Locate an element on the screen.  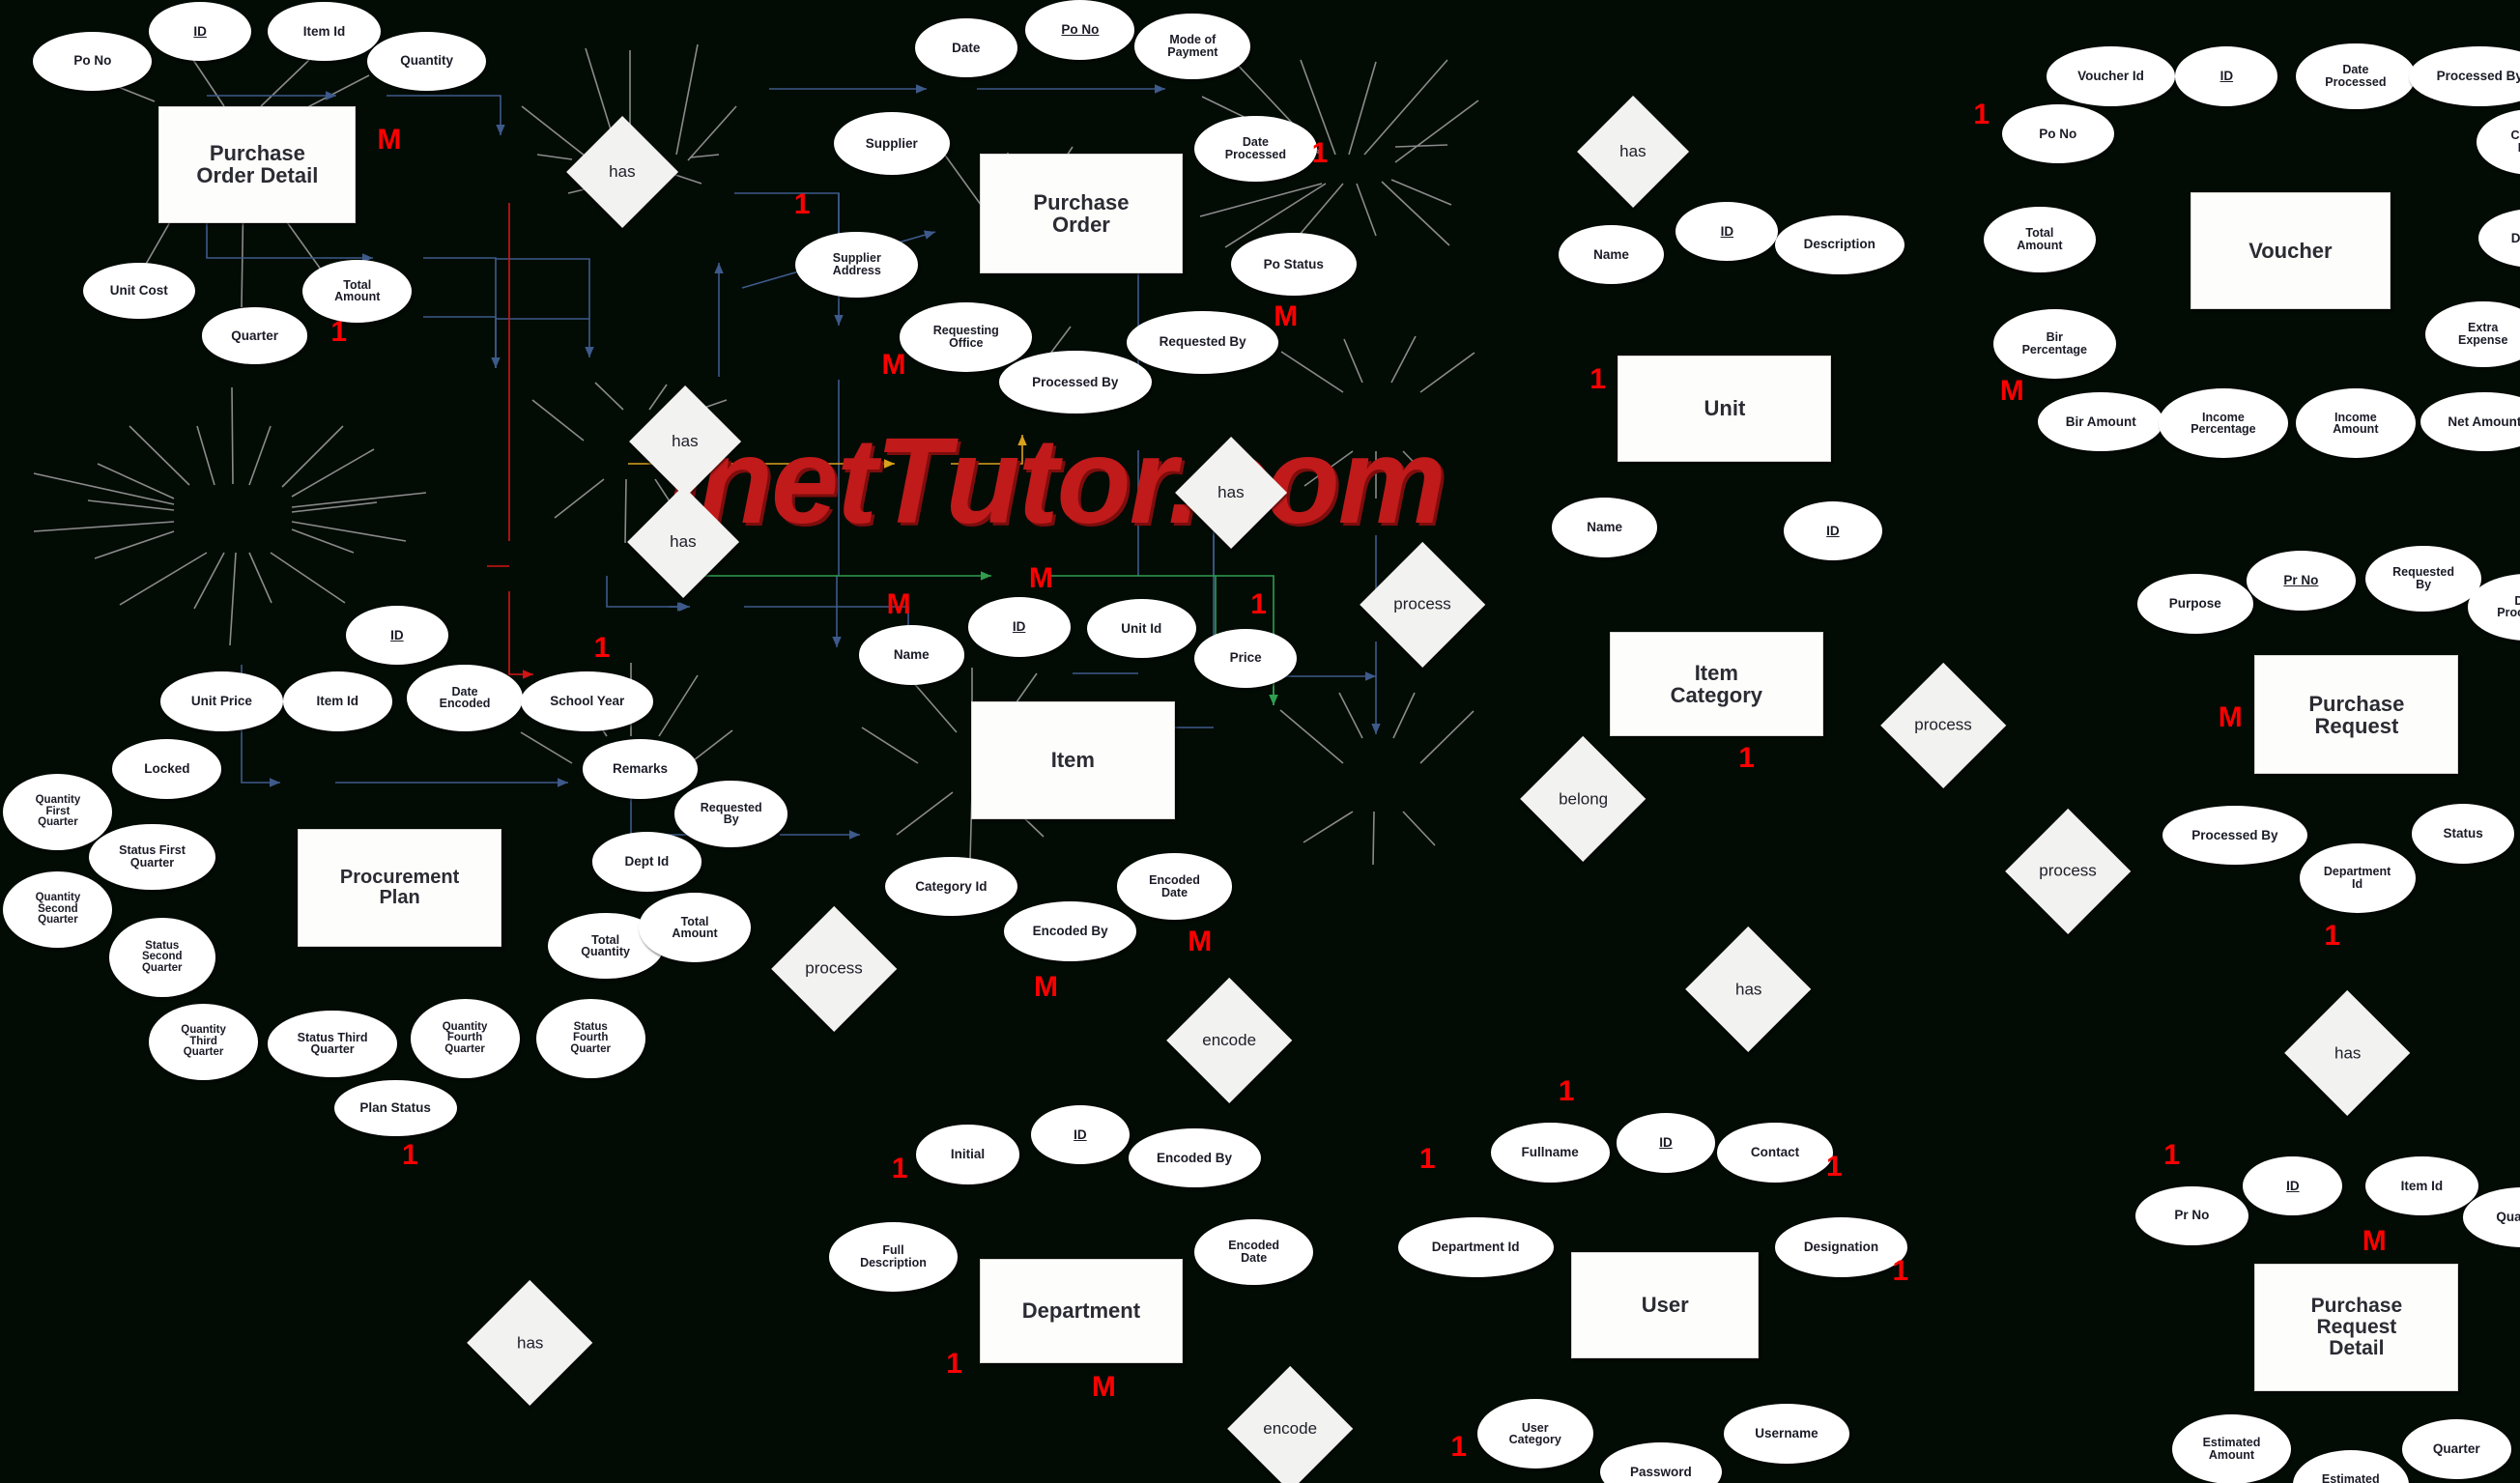
attribute-purchase-request-detail-estimated-amount: Estimated Amount is located at coordinates (2231, 1448).